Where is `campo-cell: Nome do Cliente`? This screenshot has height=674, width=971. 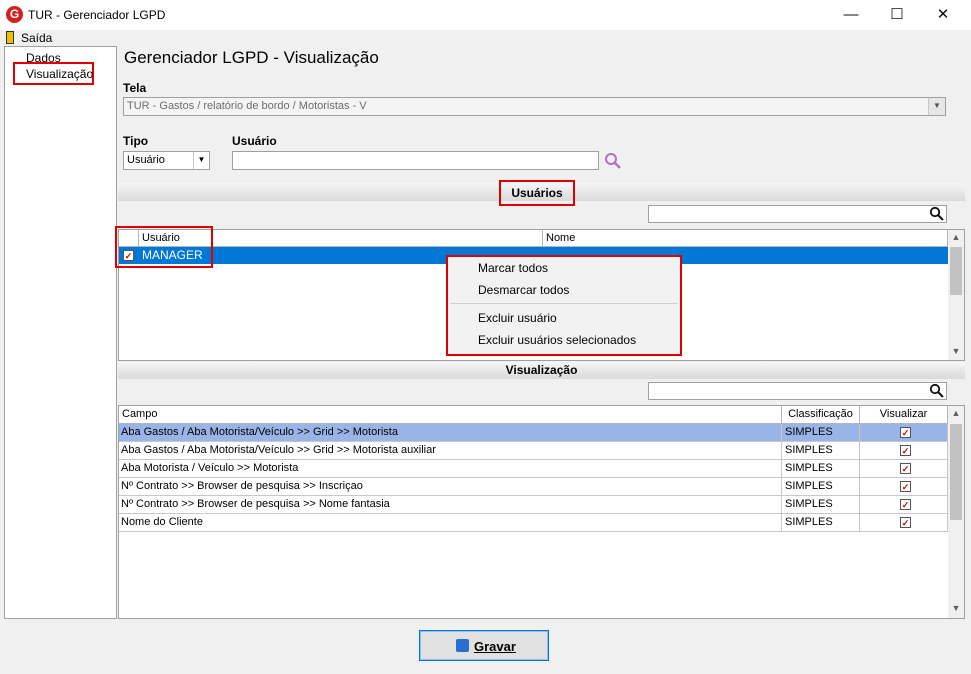
campo-cell: Nome do Cliente is located at coordinates (450, 523).